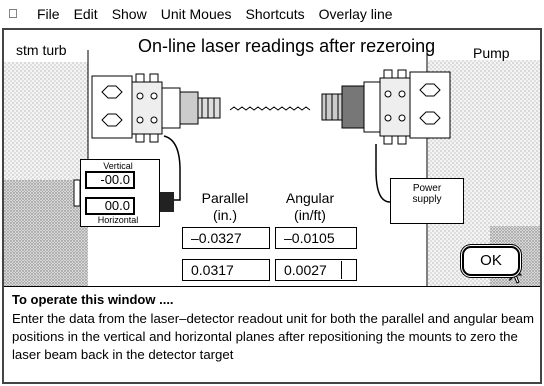  What do you see at coordinates (129, 14) in the screenshot?
I see `menu-show: Show` at bounding box center [129, 14].